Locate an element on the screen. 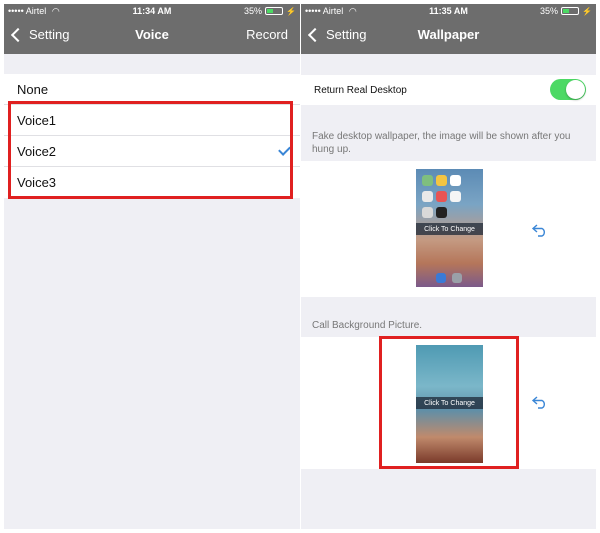 This screenshot has width=600, height=533. fake-wallpaper-thumbnail: Click To Change is located at coordinates (449, 228).